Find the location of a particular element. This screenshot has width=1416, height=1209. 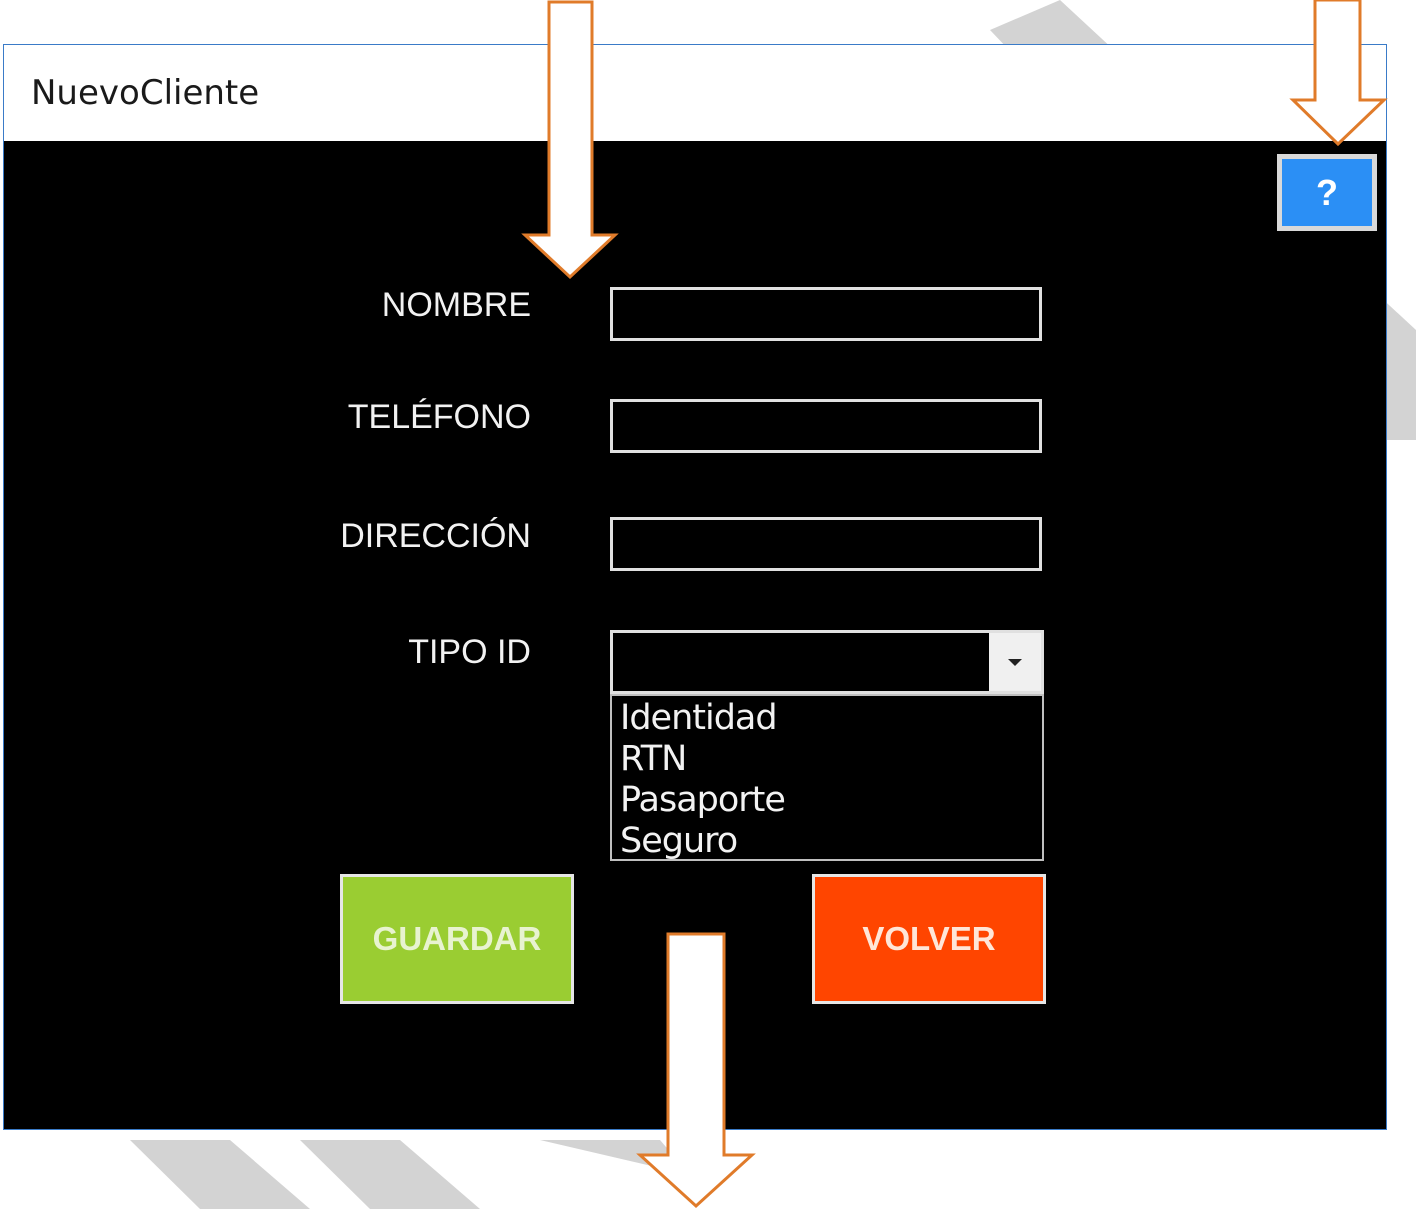

window-title: NuevoCliente is located at coordinates (145, 93).